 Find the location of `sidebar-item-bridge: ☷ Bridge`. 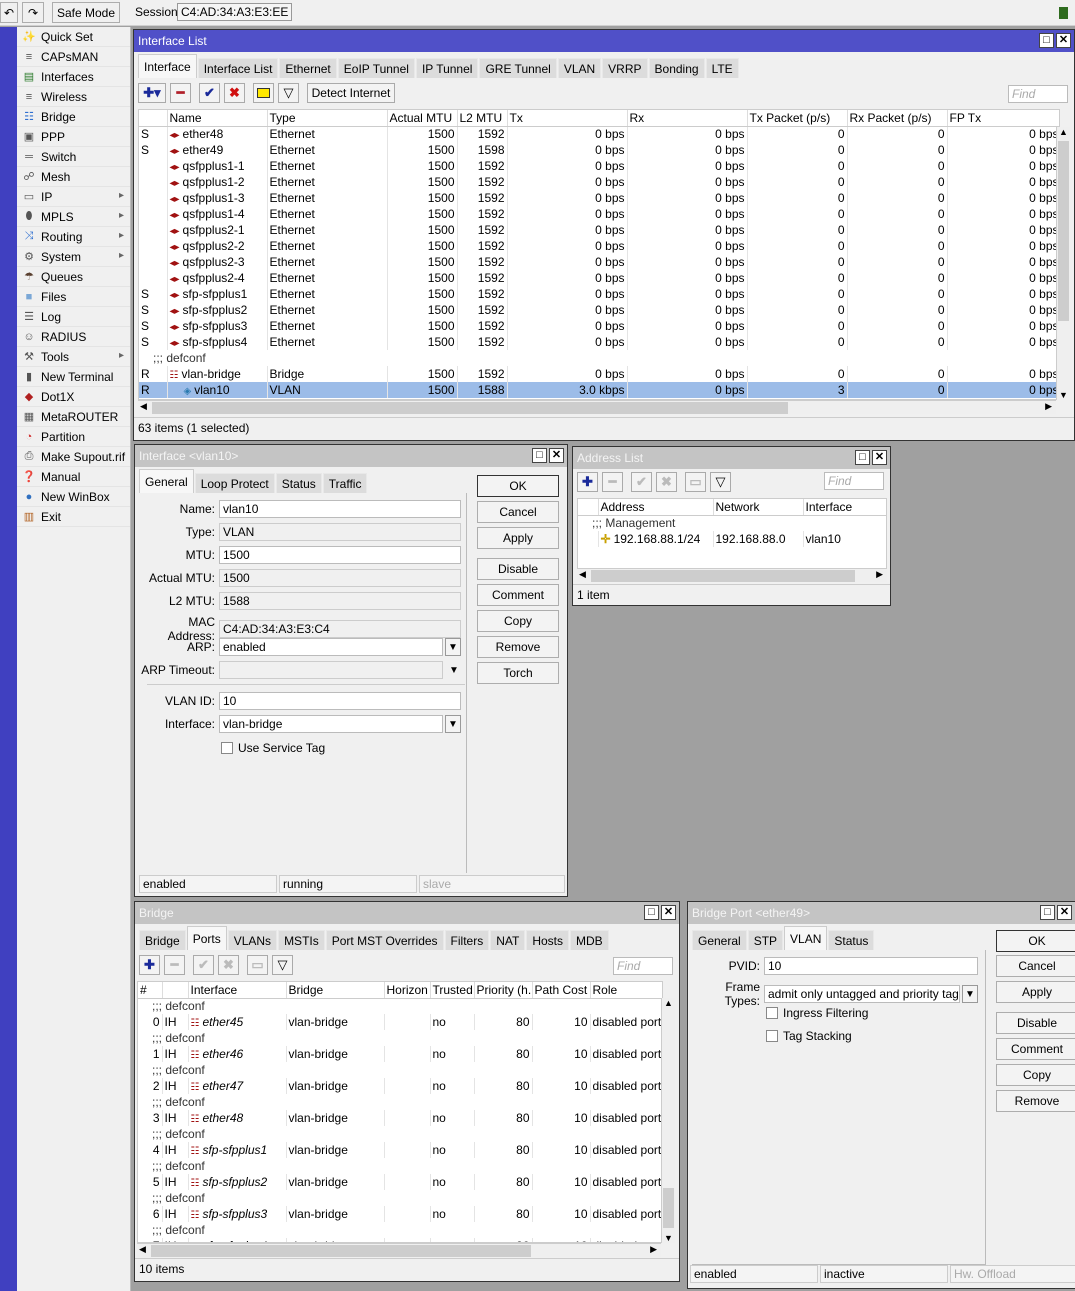

sidebar-item-bridge: ☷ Bridge is located at coordinates (73, 117).